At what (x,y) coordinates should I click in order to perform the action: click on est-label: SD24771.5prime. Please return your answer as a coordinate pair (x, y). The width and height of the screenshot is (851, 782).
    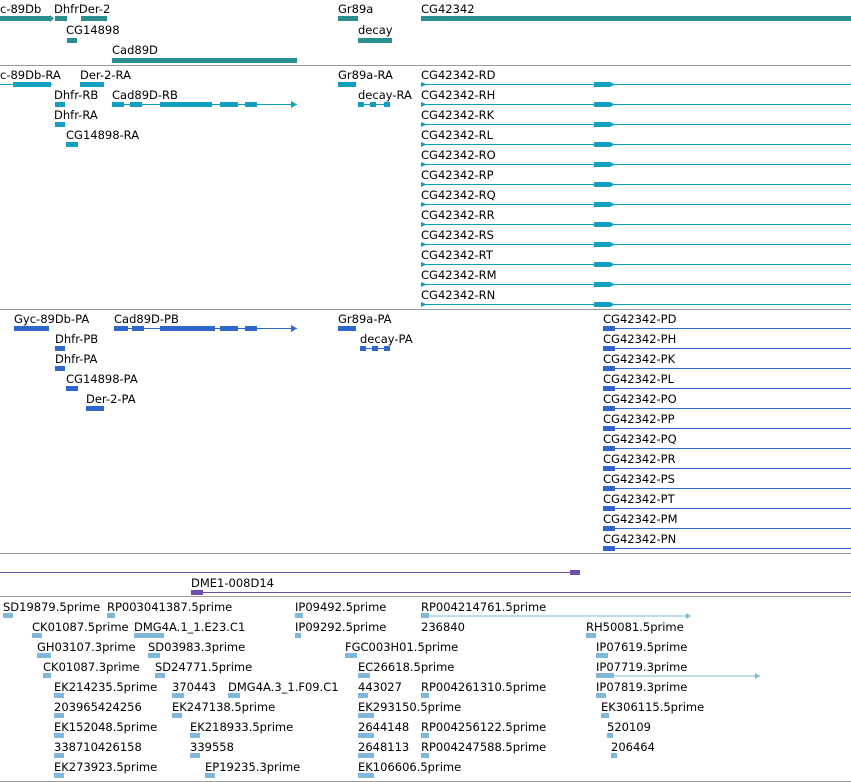
    Looking at the image, I should click on (203, 667).